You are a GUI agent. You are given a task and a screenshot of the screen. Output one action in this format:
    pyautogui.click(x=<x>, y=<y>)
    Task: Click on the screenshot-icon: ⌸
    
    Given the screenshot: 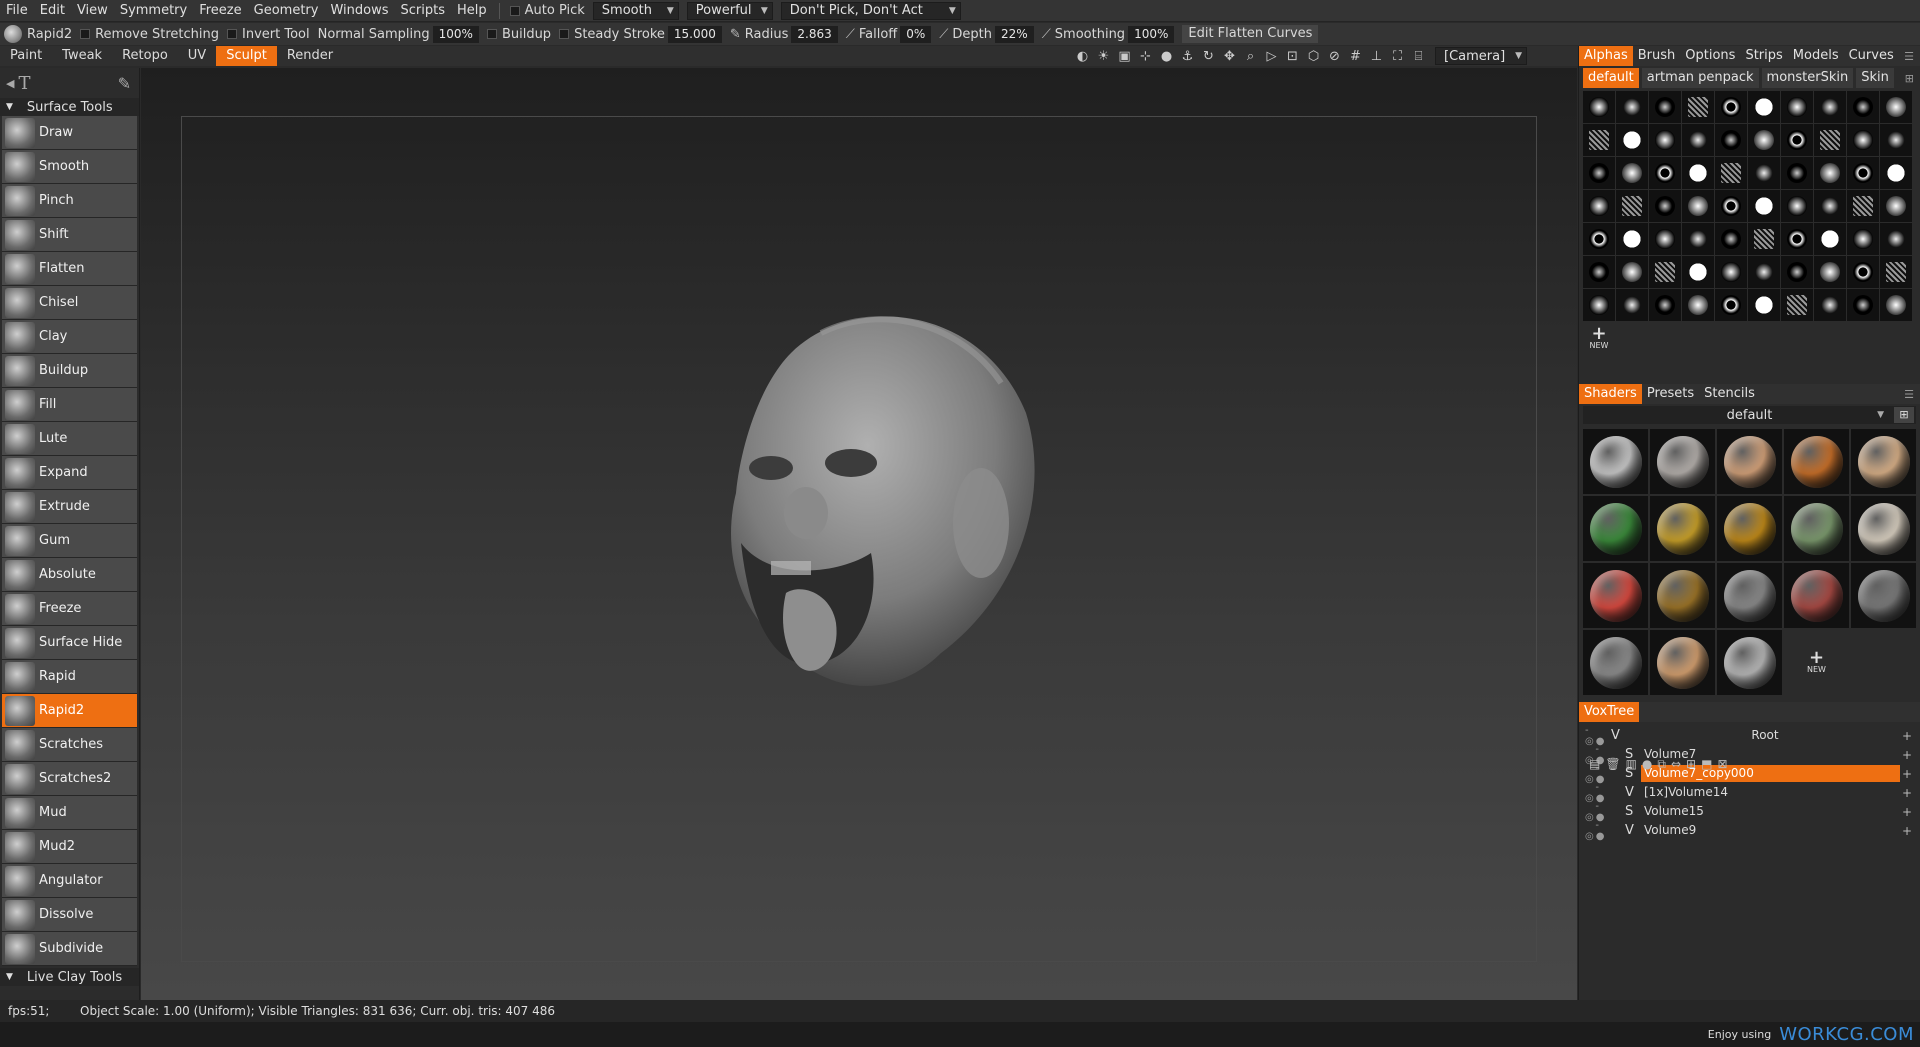 What is the action you would take?
    pyautogui.click(x=1418, y=56)
    